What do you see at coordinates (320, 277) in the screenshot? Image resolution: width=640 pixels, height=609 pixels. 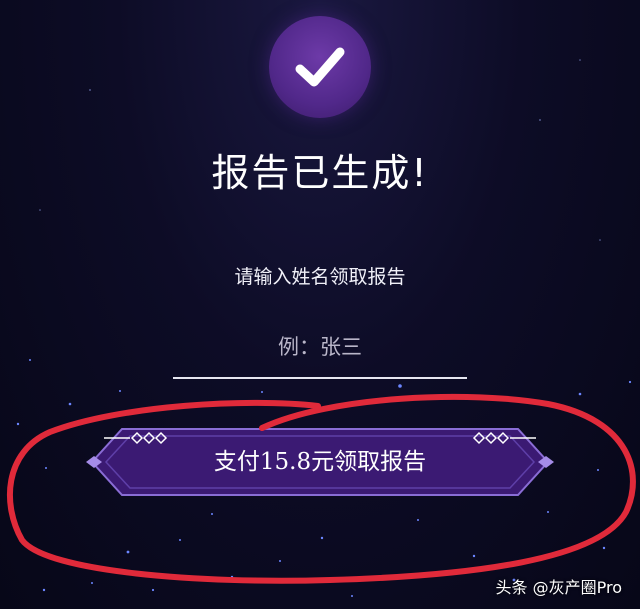 I see `name-prompt: 请输入姓名领取报告` at bounding box center [320, 277].